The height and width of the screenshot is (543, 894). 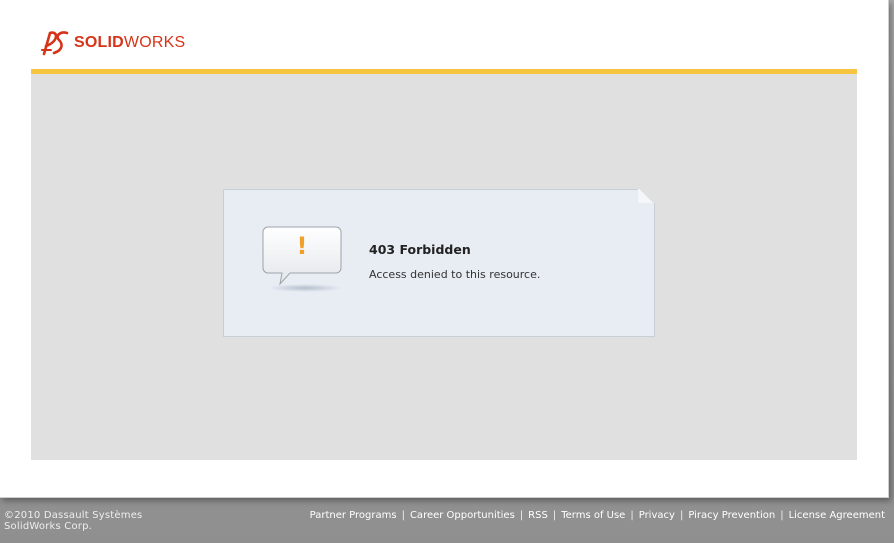 I want to click on partner-programs-link: Partner Programs, so click(x=353, y=515).